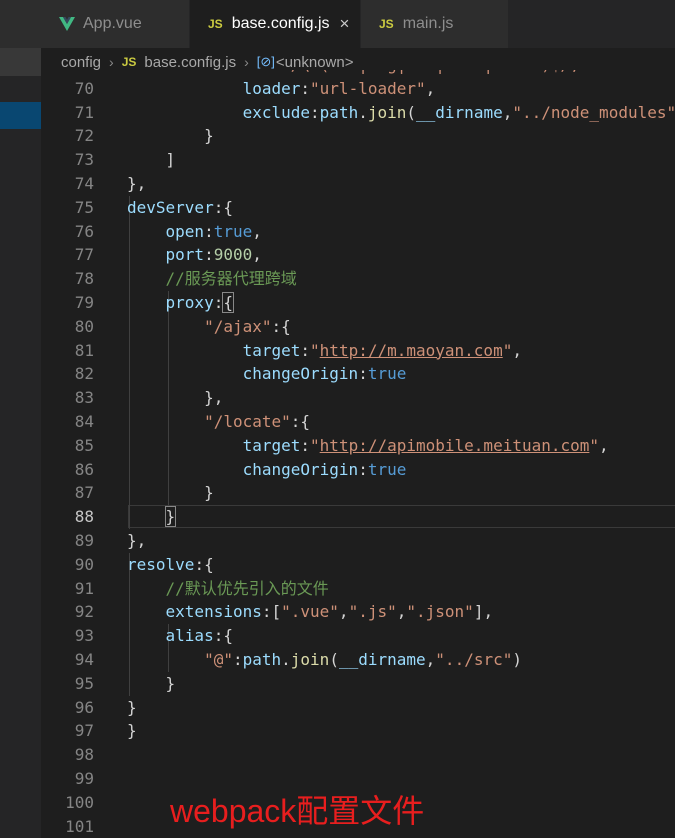 This screenshot has height=838, width=675. Describe the element at coordinates (358, 303) in the screenshot. I see `code-line: 79 proxy:{` at that location.